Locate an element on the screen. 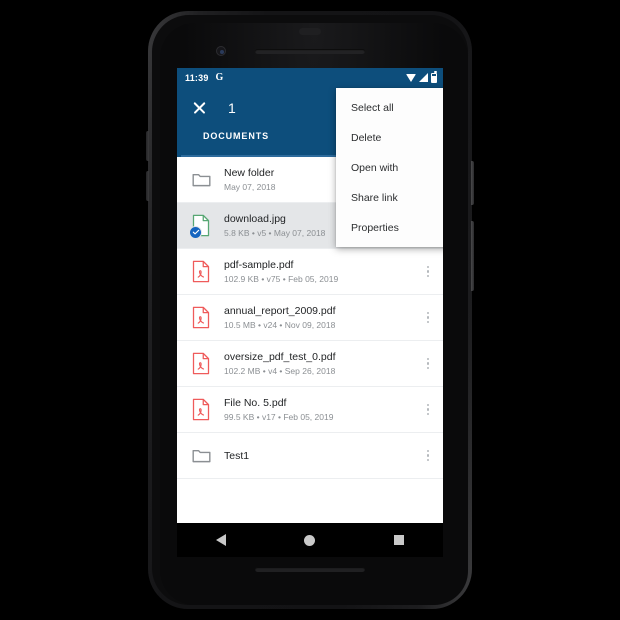  power-button is located at coordinates (472, 183).